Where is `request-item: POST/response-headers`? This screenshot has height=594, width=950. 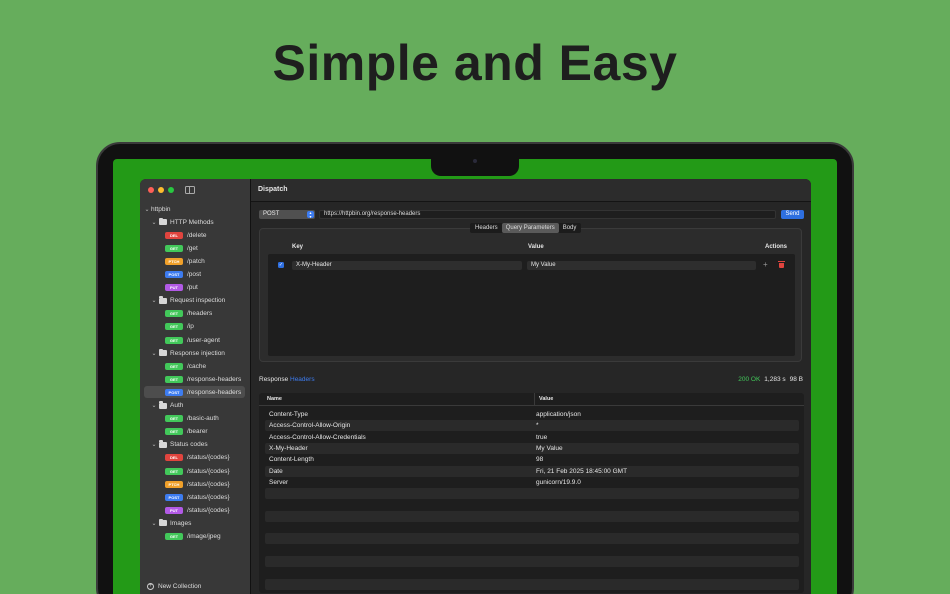 request-item: POST/response-headers is located at coordinates (194, 392).